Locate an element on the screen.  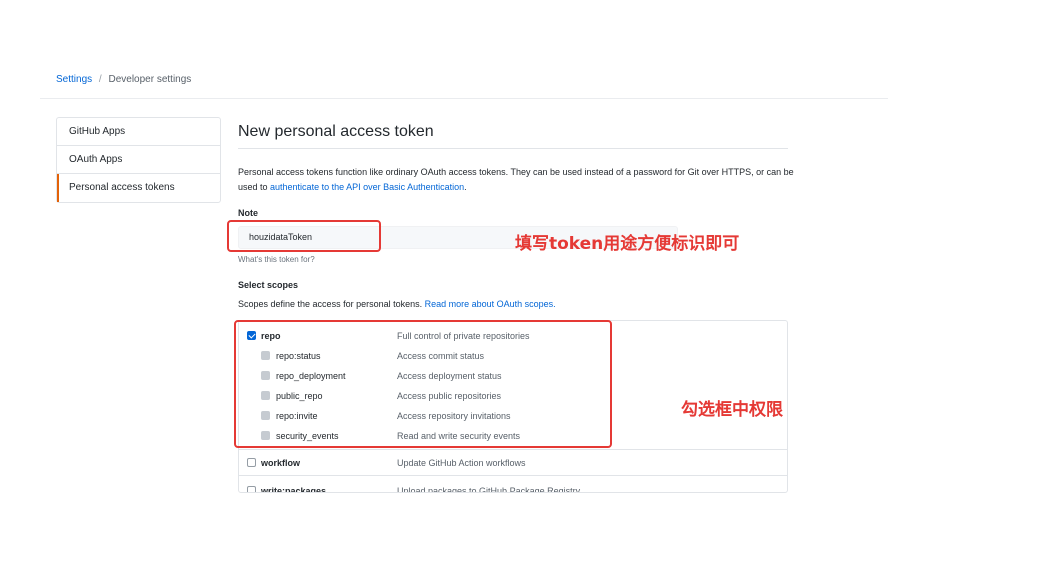
breadcrumb-settings-link: Settings is located at coordinates (74, 79).